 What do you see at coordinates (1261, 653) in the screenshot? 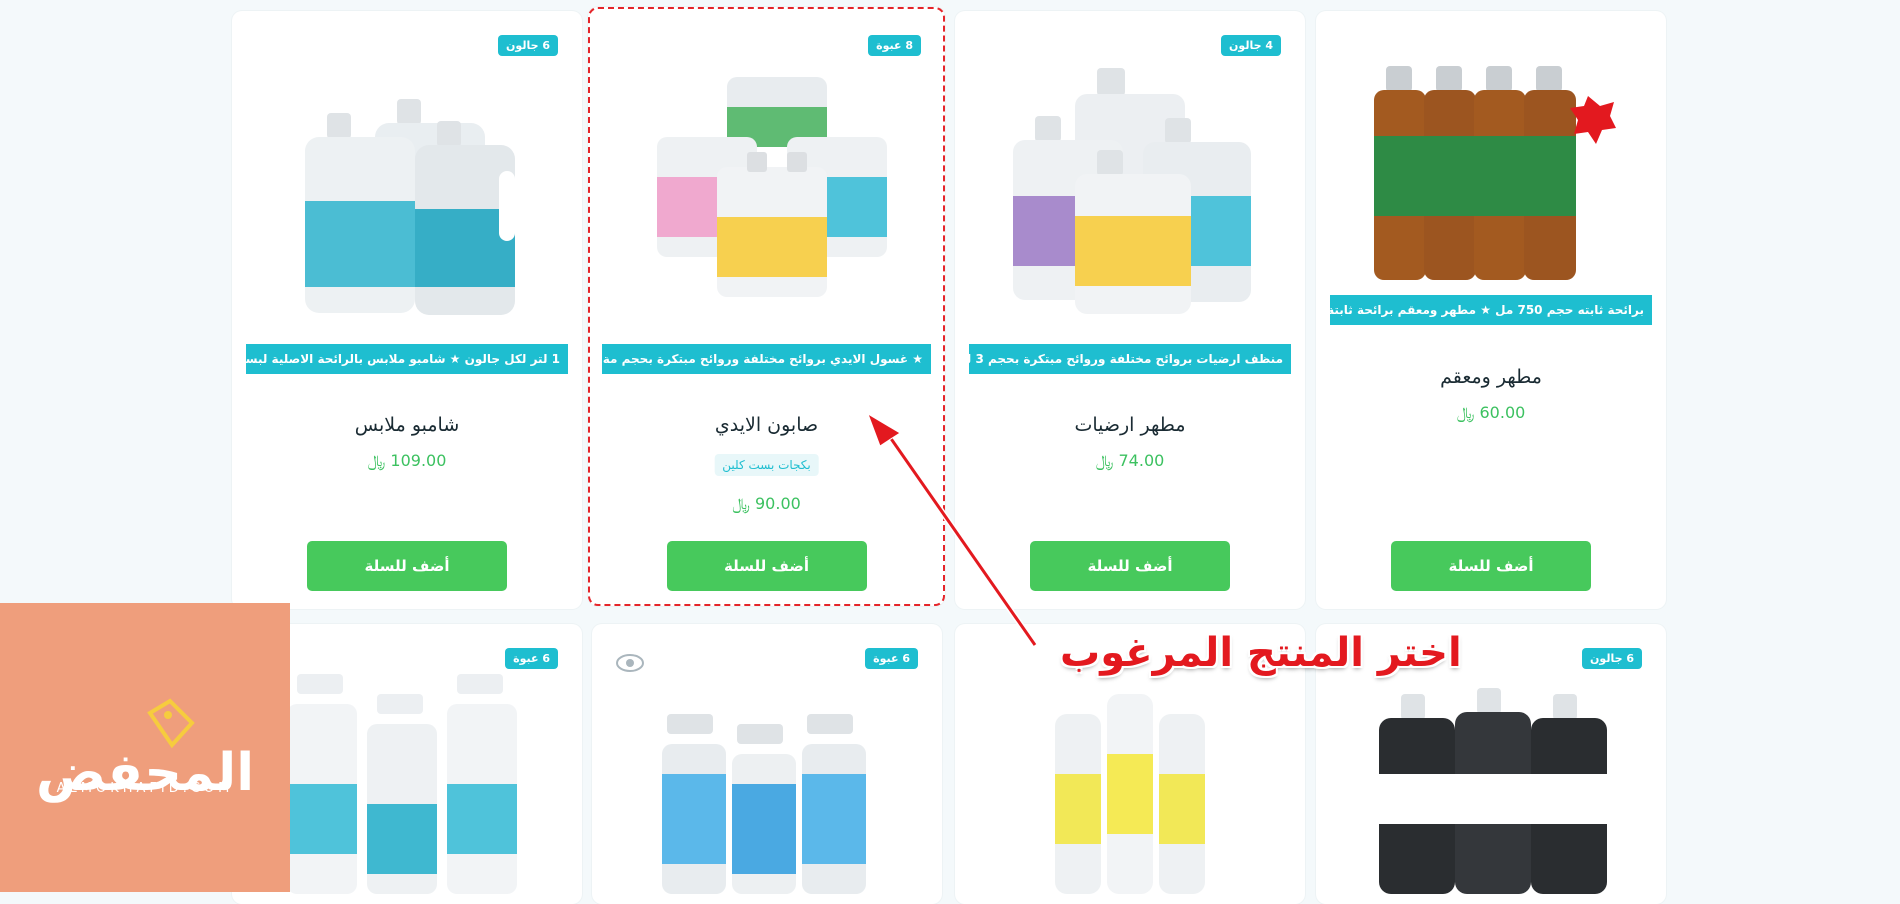
I see `annotation-label: اختر المنتج المرغوب` at bounding box center [1261, 653].